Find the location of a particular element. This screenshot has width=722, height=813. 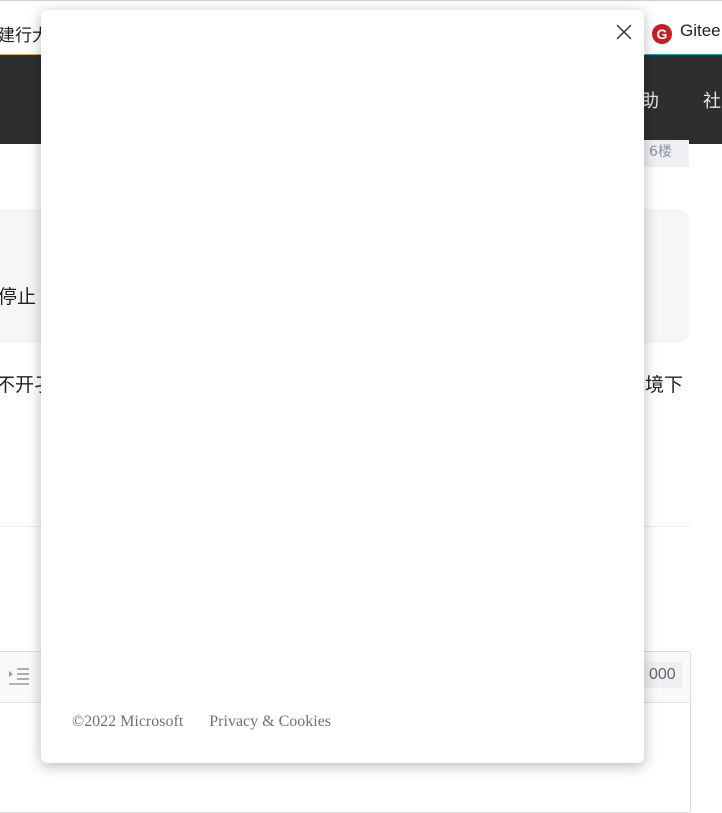

tab-gitee-label: Gitee is located at coordinates (700, 30).